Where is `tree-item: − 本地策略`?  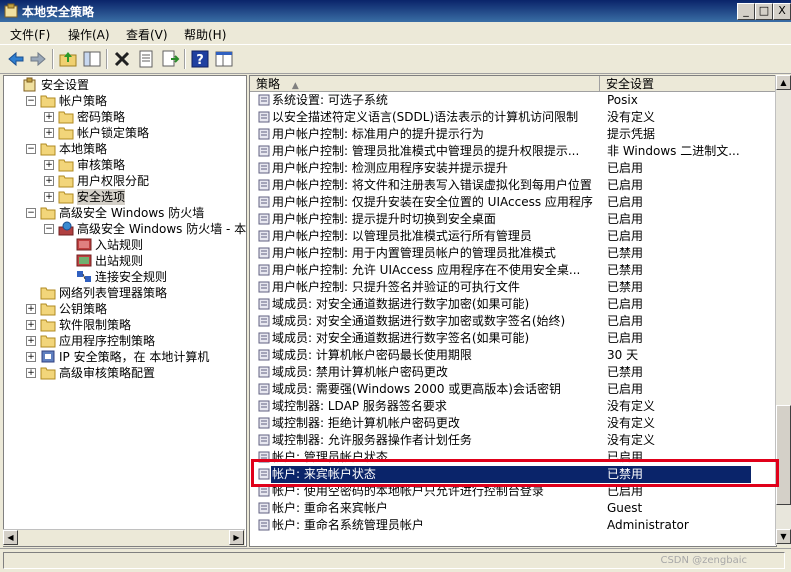
tree-item: − 本地策略 is located at coordinates (124, 149).